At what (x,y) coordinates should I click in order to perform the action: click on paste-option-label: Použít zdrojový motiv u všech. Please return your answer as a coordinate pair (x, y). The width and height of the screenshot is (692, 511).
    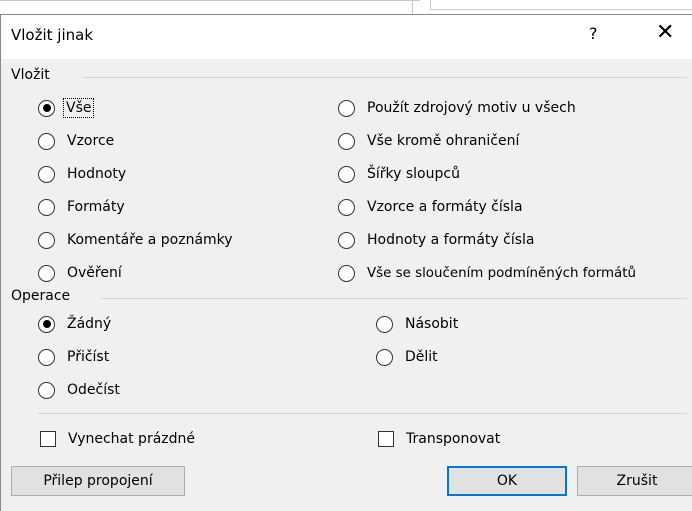
    Looking at the image, I should click on (471, 108).